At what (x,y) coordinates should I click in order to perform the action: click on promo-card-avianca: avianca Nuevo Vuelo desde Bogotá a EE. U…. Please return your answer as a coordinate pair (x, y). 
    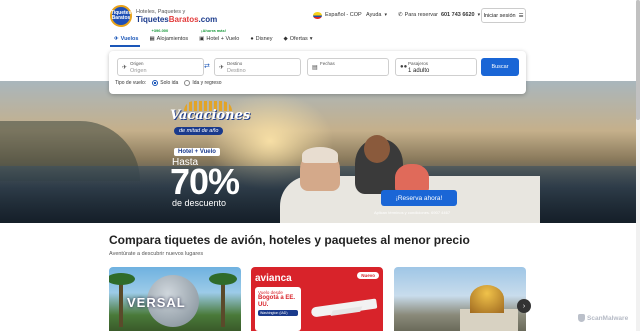
    Looking at the image, I should click on (317, 299).